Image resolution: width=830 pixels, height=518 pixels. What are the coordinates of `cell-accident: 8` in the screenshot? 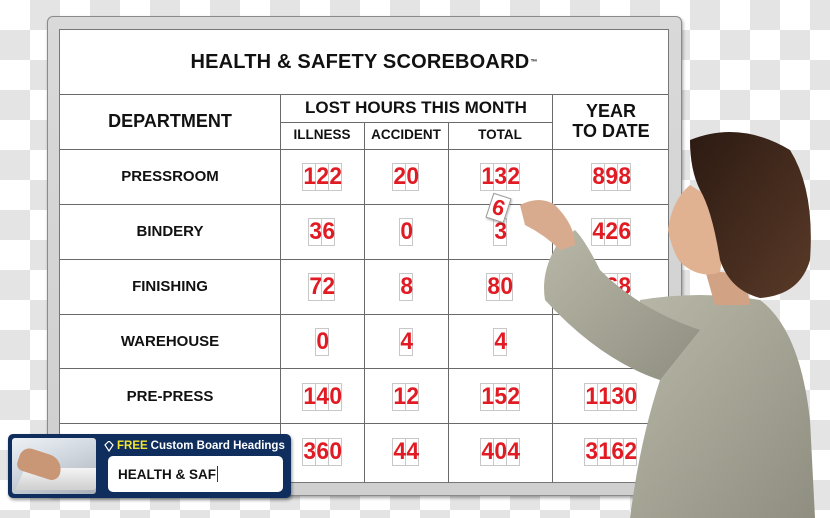 It's located at (406, 286).